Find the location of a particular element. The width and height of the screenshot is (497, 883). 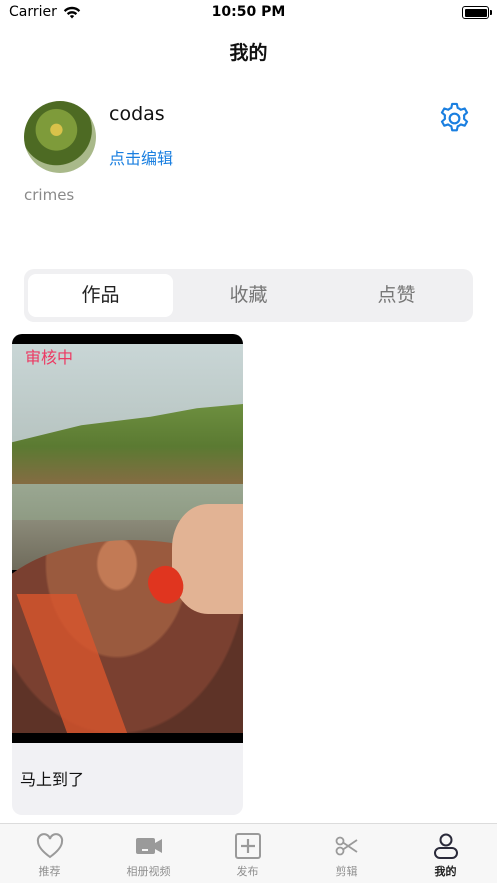

tabbar-item-album-video: 相册视频 is located at coordinates (148, 853).